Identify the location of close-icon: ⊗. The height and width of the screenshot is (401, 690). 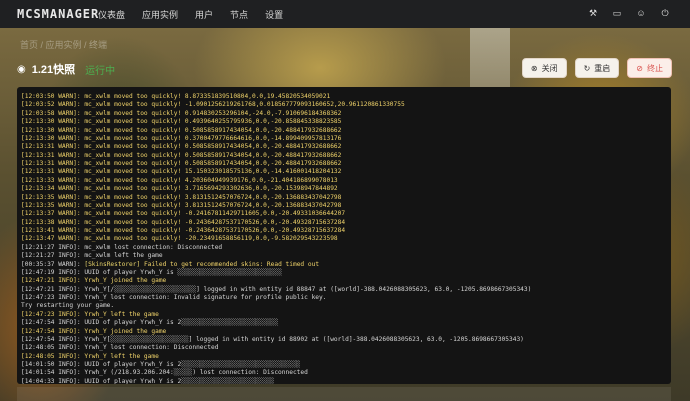
(534, 68).